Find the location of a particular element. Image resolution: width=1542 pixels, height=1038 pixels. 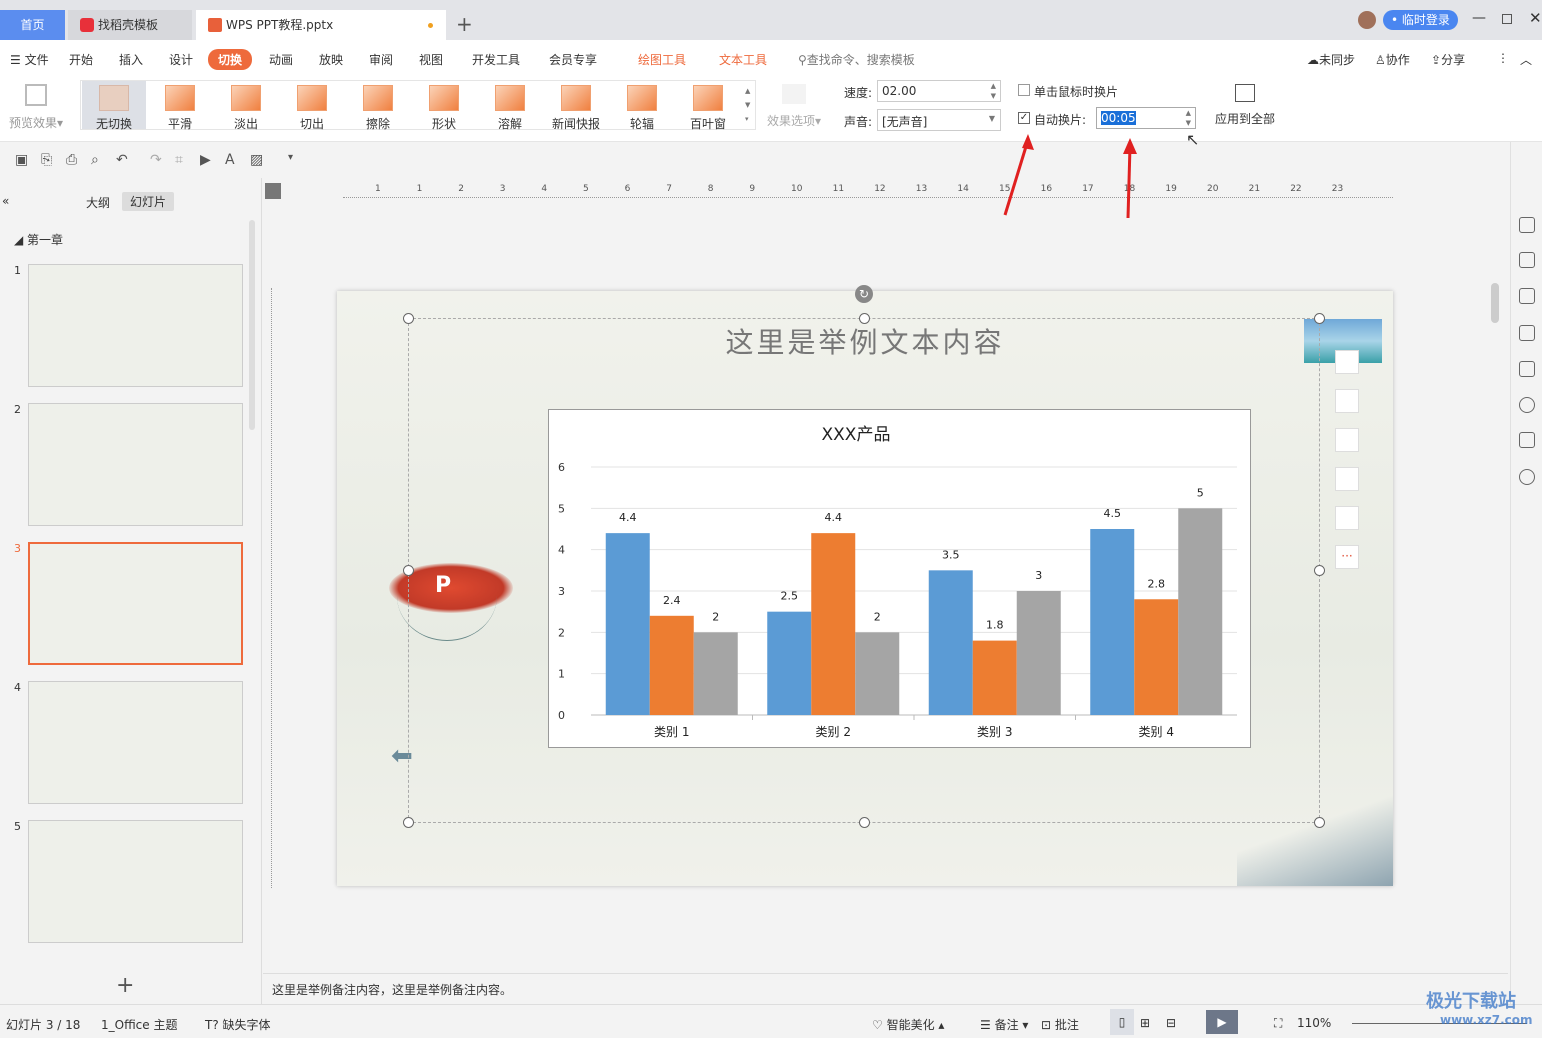

collapse-panel-icon: « is located at coordinates (5, 201).